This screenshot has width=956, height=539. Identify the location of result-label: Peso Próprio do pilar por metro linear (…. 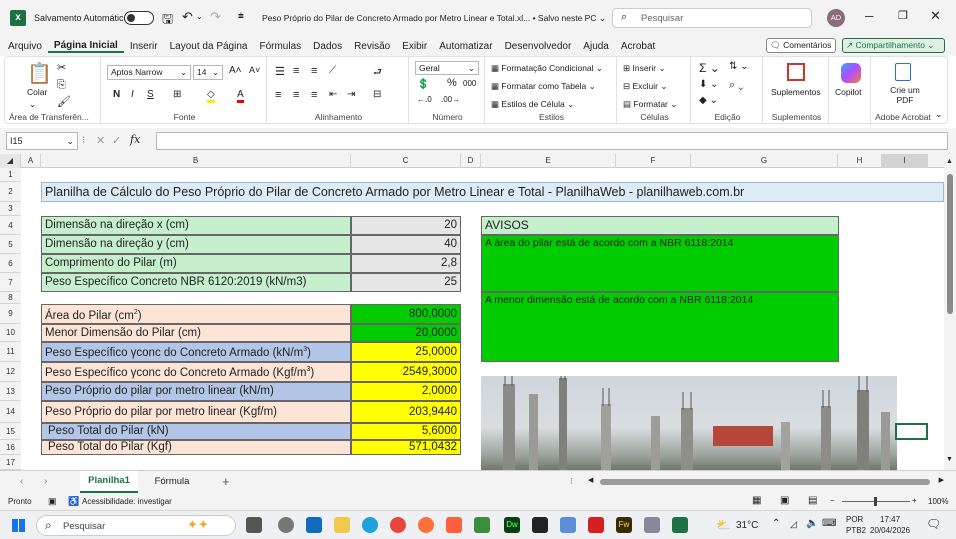
(196, 412).